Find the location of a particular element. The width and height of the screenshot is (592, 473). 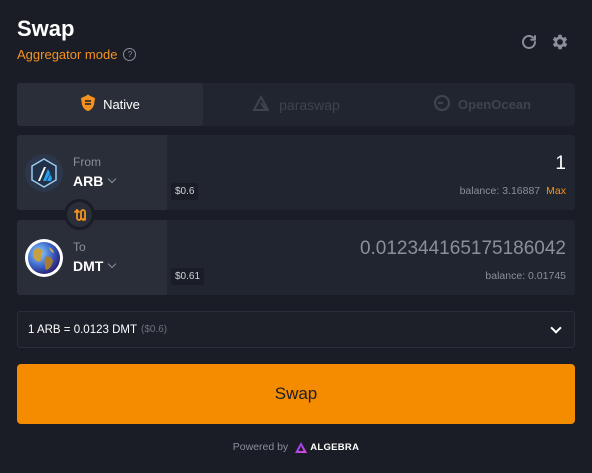

aggregator-mode: Aggregator mode ? is located at coordinates (77, 54).